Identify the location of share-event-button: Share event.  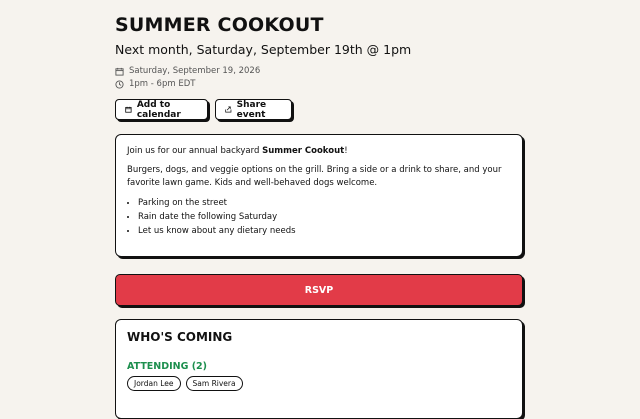
(253, 109).